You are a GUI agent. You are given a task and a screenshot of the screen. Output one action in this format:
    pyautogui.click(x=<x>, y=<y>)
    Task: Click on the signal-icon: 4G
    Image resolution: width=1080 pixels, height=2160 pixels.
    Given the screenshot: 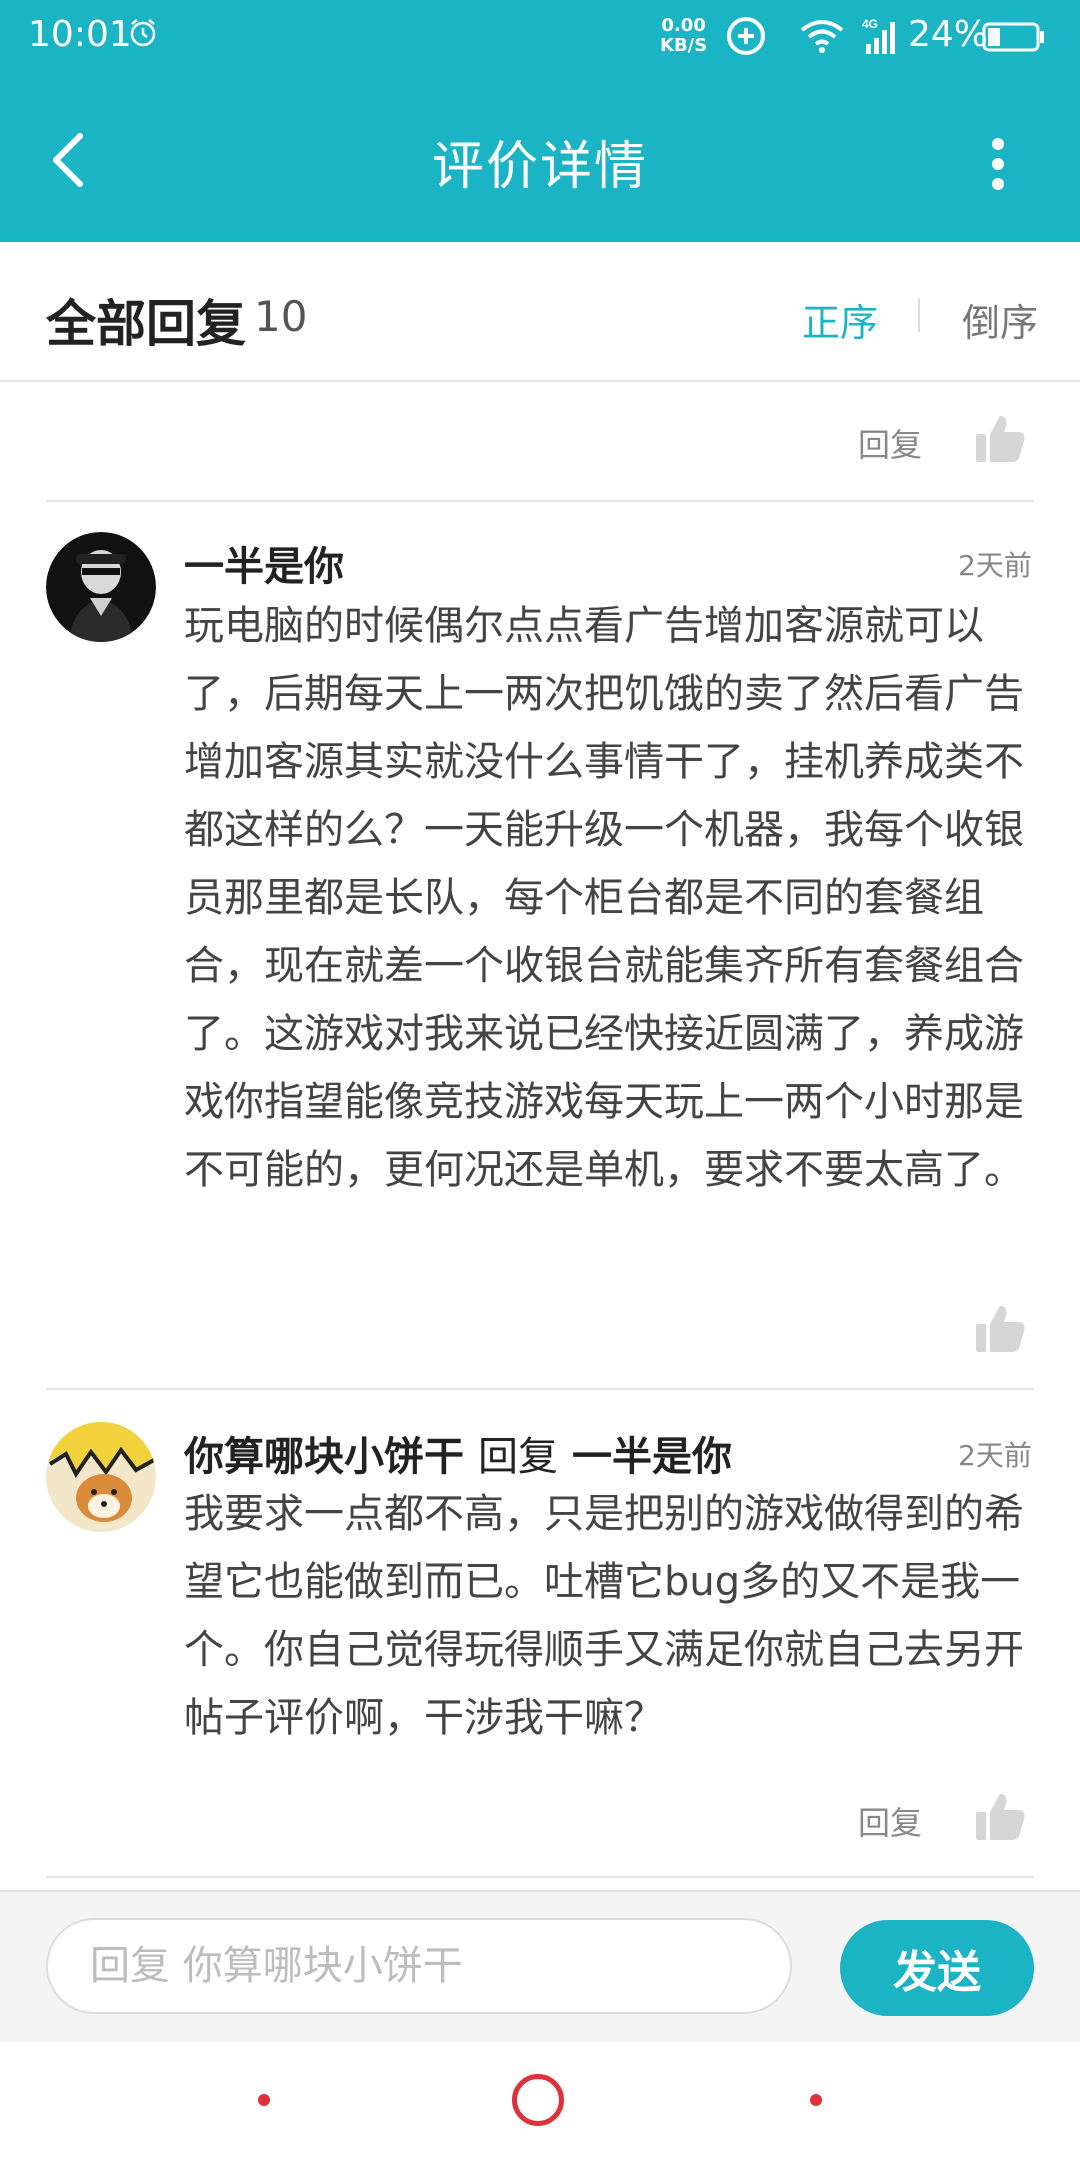 What is the action you would take?
    pyautogui.click(x=878, y=35)
    